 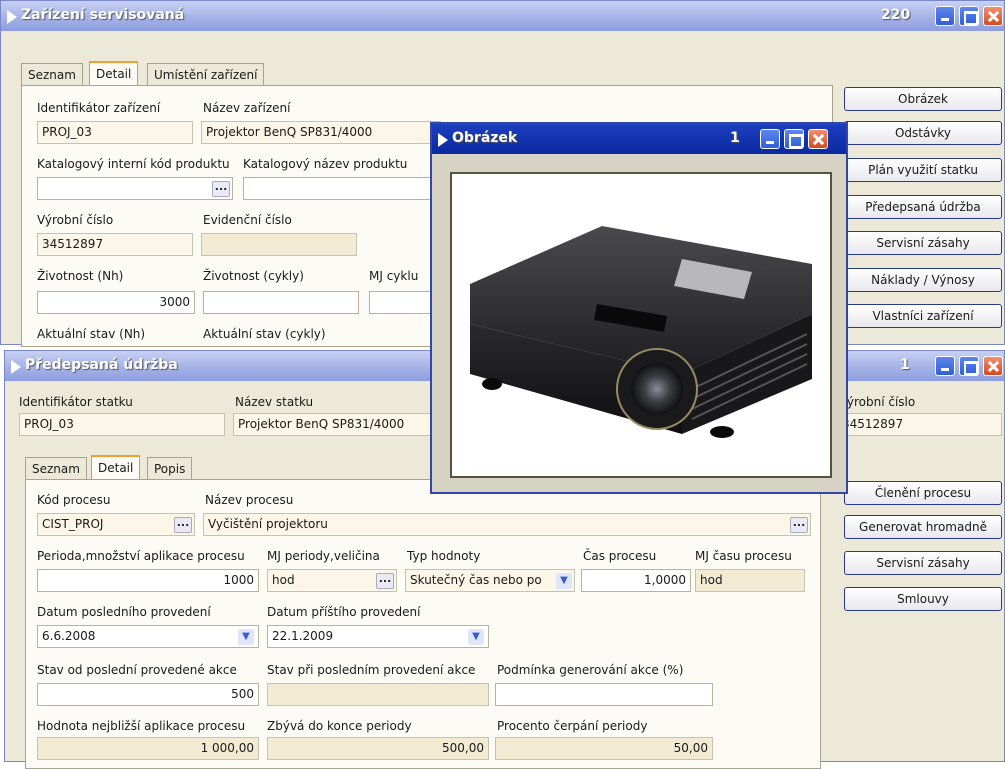 I want to click on mj-cyklu-field, so click(x=404, y=302).